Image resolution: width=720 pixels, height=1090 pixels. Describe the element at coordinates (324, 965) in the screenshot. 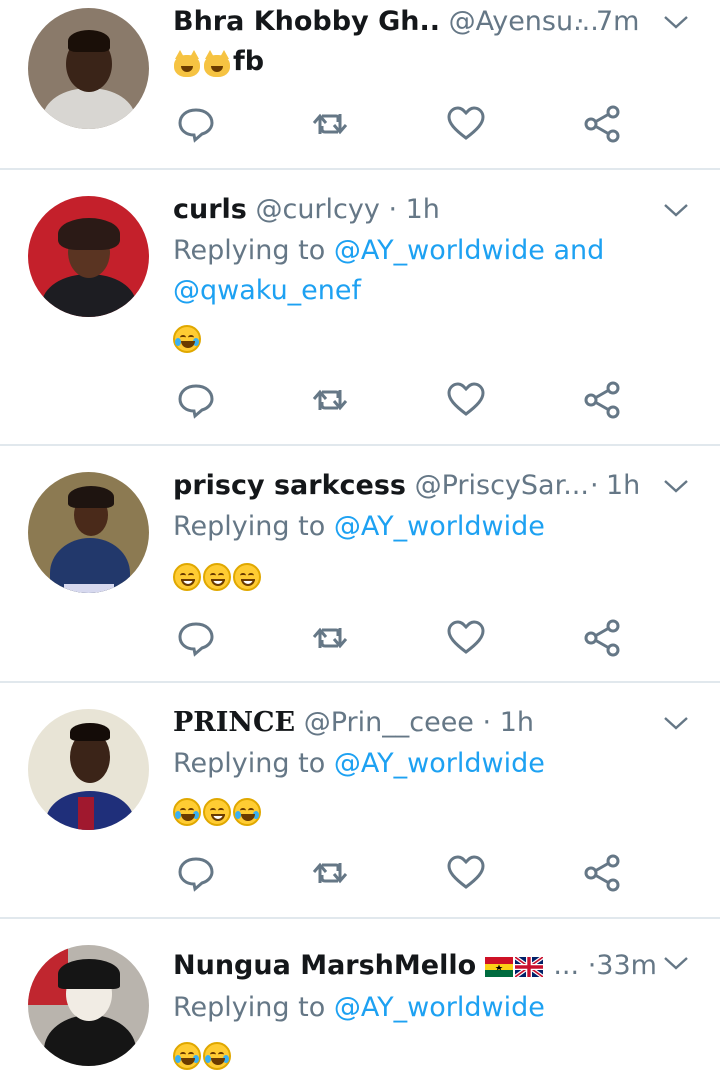

I see `author-name: Nungua MarshMello` at that location.